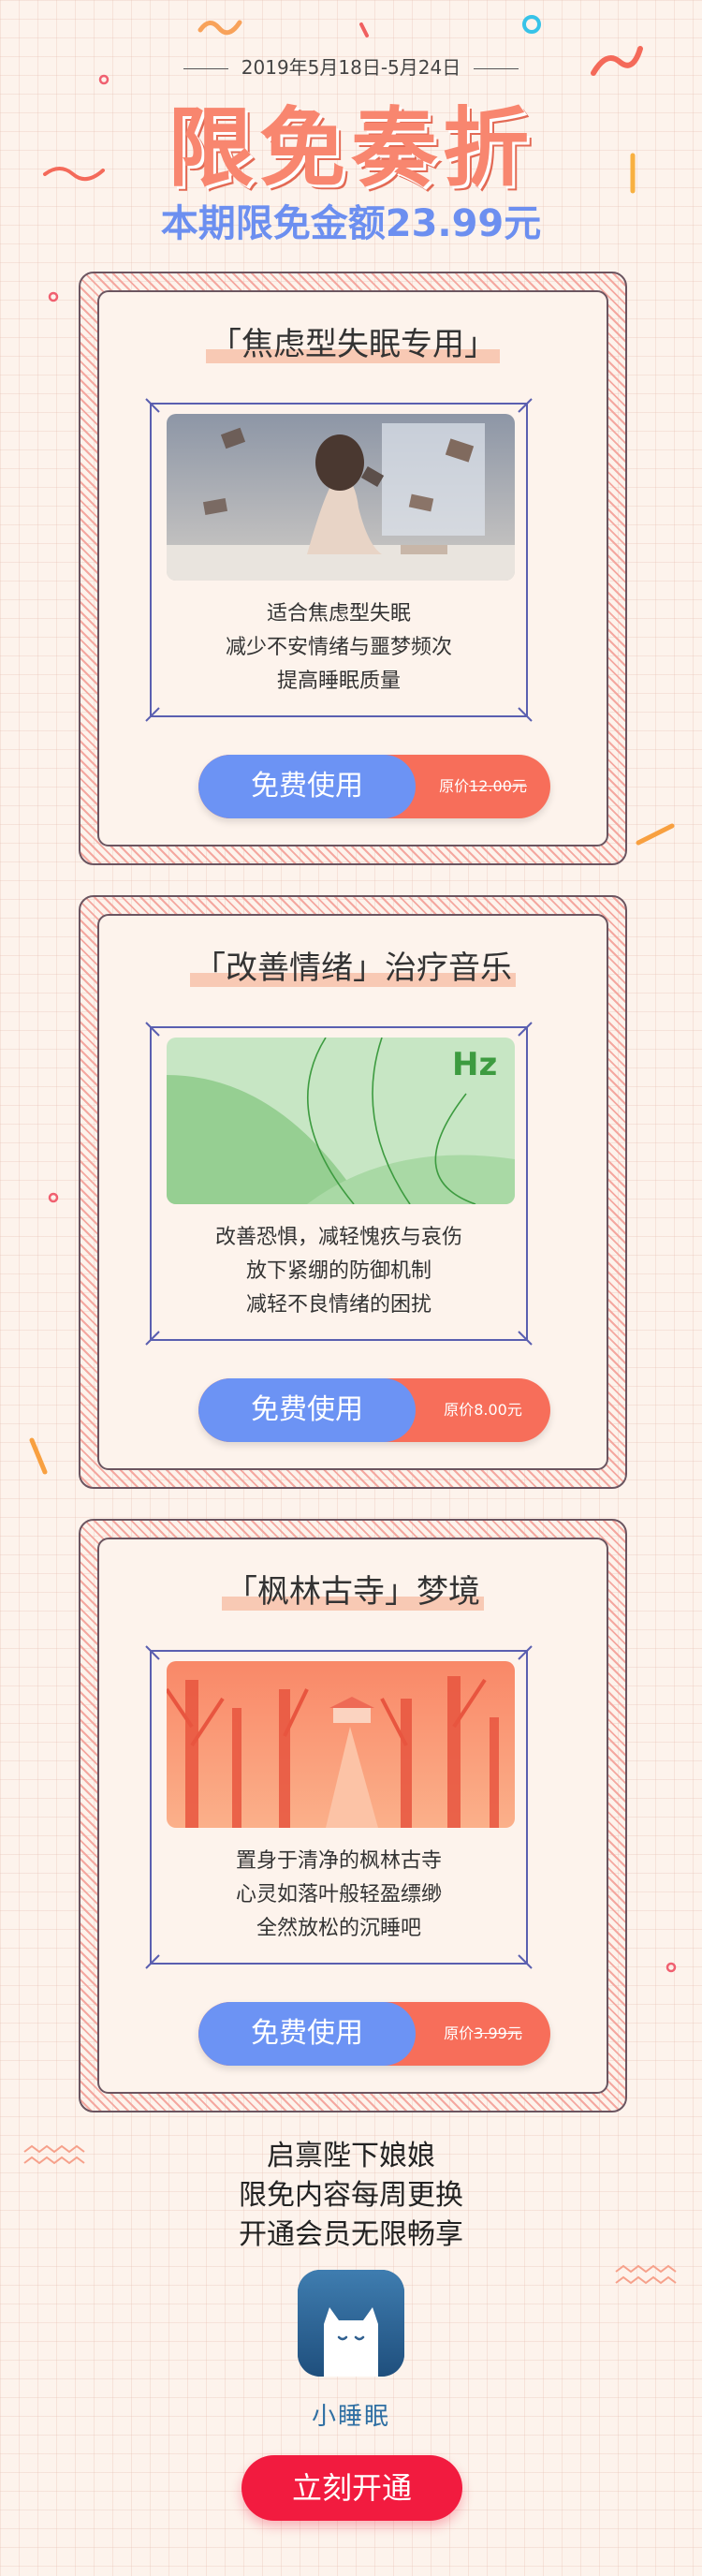 The width and height of the screenshot is (702, 2576). I want to click on original-price: 原价12.00元, so click(483, 786).